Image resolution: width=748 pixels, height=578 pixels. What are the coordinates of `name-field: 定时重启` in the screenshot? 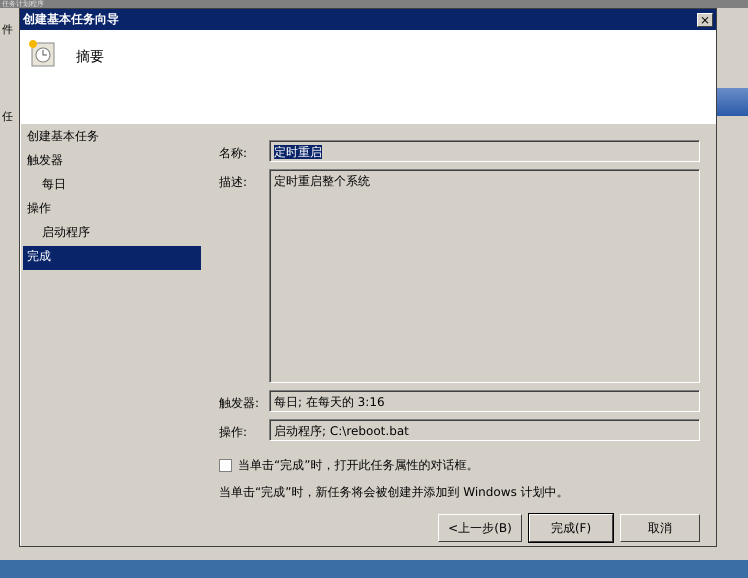 It's located at (484, 151).